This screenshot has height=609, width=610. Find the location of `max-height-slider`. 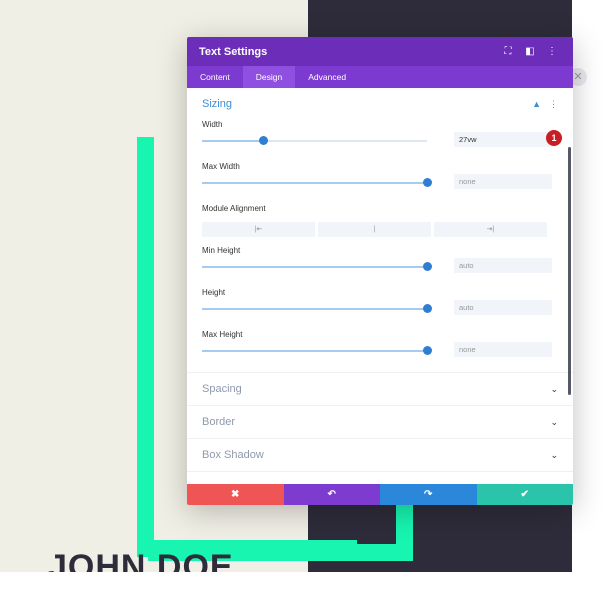

max-height-slider is located at coordinates (317, 350).